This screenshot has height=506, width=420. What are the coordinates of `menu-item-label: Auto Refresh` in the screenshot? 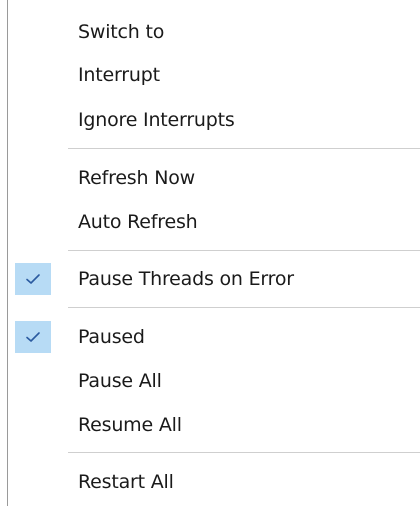 It's located at (138, 222).